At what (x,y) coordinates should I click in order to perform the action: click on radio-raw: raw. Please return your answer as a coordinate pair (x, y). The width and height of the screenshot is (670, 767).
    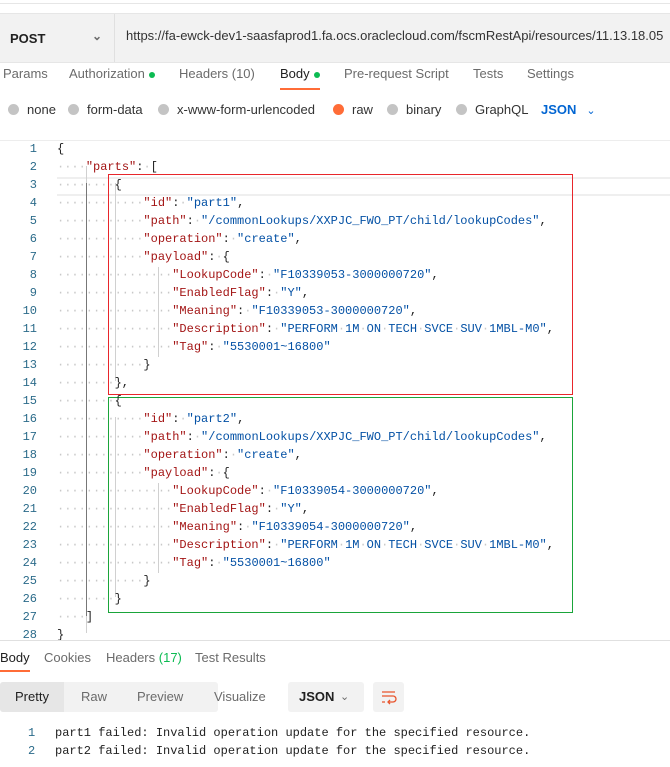
    Looking at the image, I should click on (353, 109).